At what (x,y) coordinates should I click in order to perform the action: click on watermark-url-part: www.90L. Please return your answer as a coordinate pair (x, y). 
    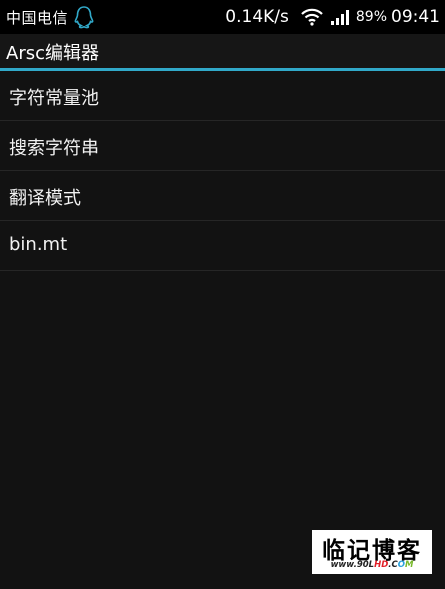
    Looking at the image, I should click on (352, 565).